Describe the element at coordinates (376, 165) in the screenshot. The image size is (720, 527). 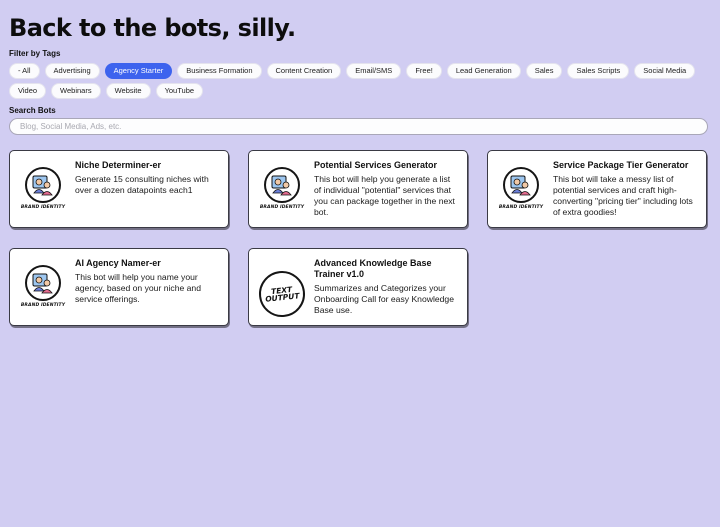
I see `bot-title: Potential Services Generator` at that location.